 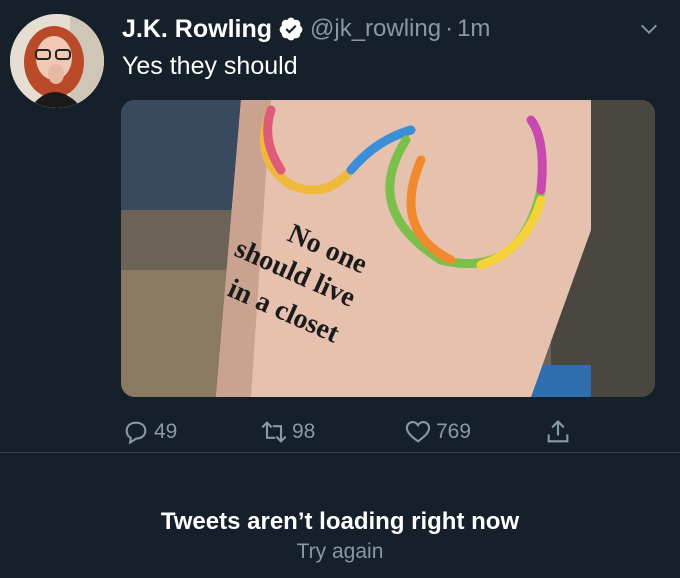 What do you see at coordinates (136, 433) in the screenshot?
I see `reply-icon` at bounding box center [136, 433].